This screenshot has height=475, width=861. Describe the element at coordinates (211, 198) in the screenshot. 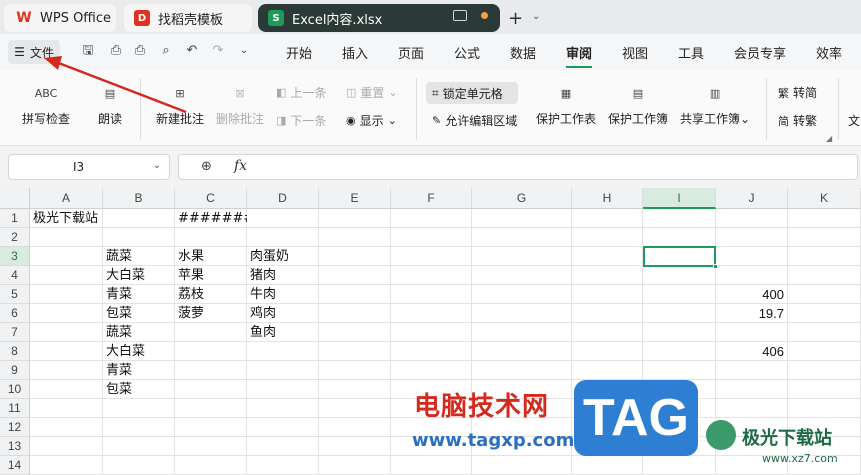

I see `column-header-c: C` at that location.